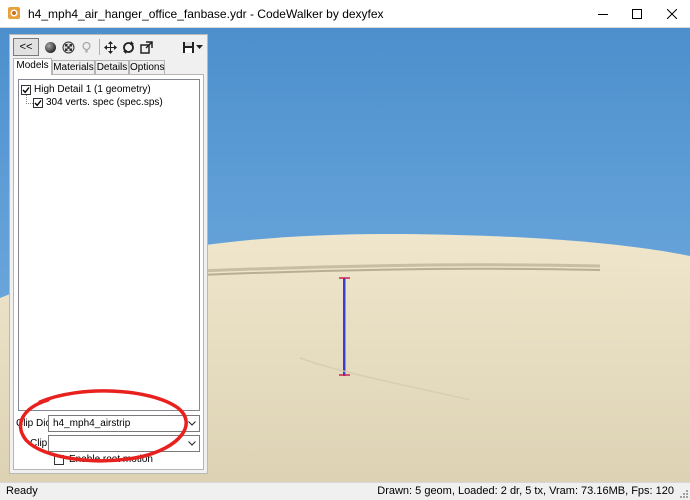 This screenshot has height=500, width=690. What do you see at coordinates (92, 423) in the screenshot?
I see `clip-dict-value: h4_mph4_airstrip` at bounding box center [92, 423].